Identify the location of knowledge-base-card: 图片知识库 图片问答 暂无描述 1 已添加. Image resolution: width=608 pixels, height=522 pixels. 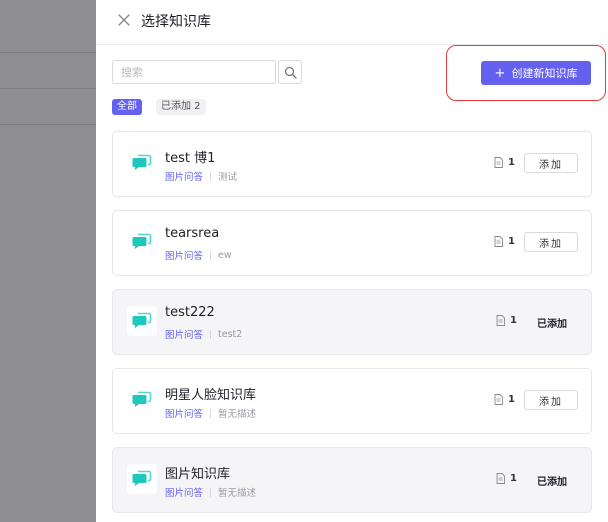
(352, 480).